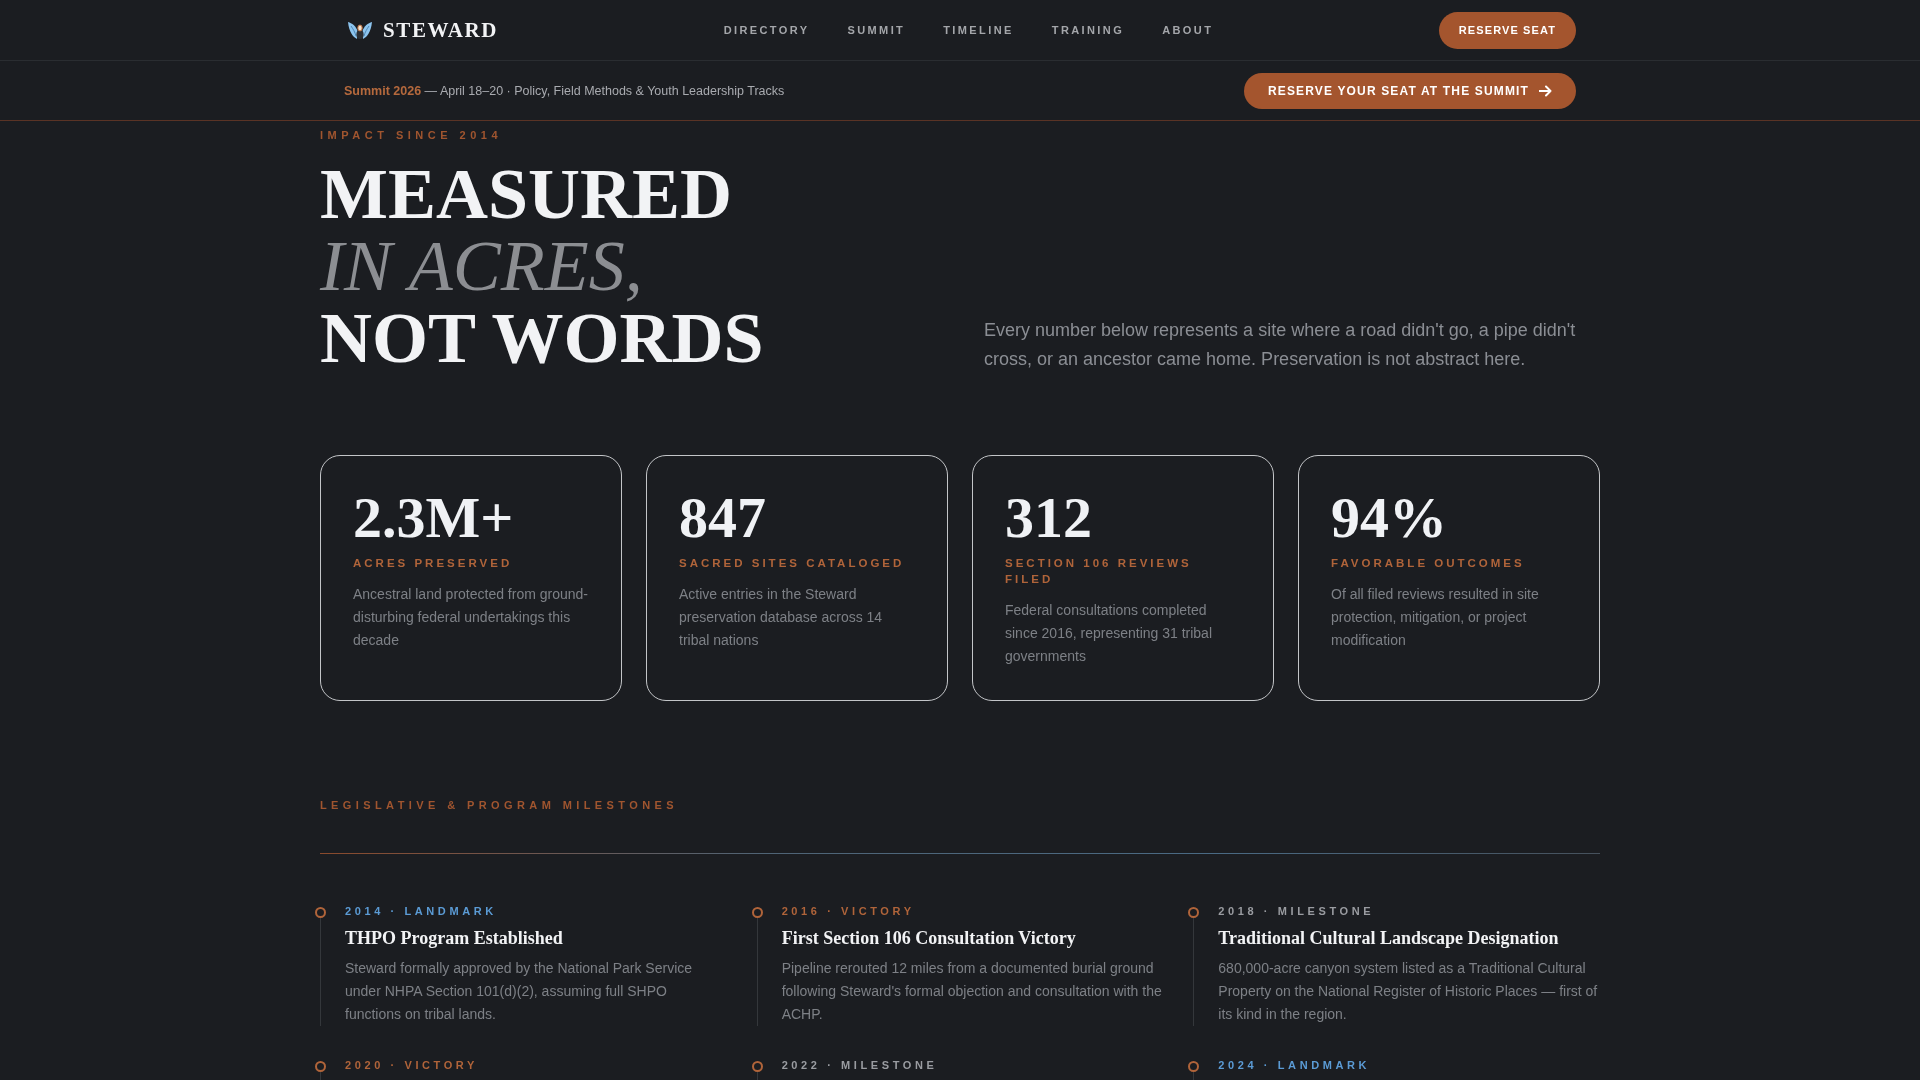 The height and width of the screenshot is (1080, 1920). What do you see at coordinates (972, 991) in the screenshot?
I see `milestone-description: Pipeline rerouted 12 miles from a documented burial ground following Steward's formal objection and consultation with the ACHP.` at bounding box center [972, 991].